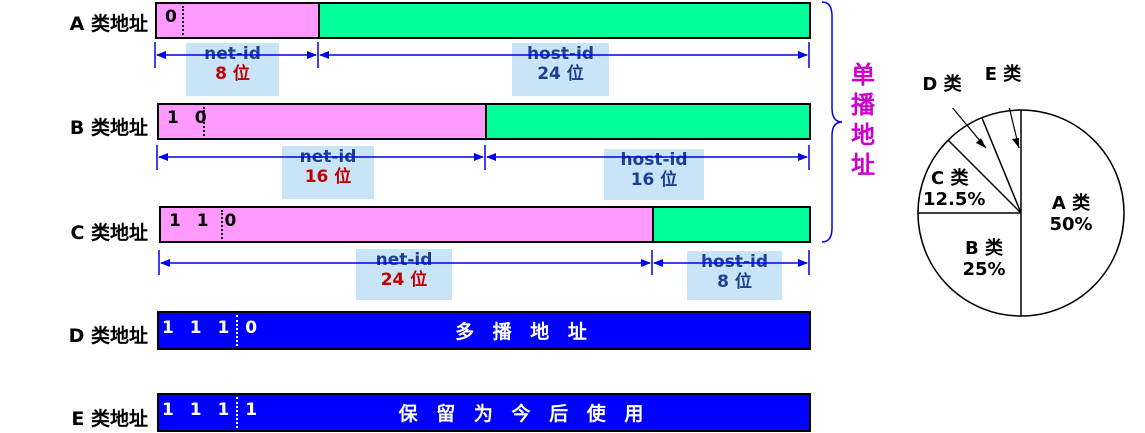 This screenshot has width=1145, height=433. I want to click on unicast-label: 单播地址, so click(863, 120).